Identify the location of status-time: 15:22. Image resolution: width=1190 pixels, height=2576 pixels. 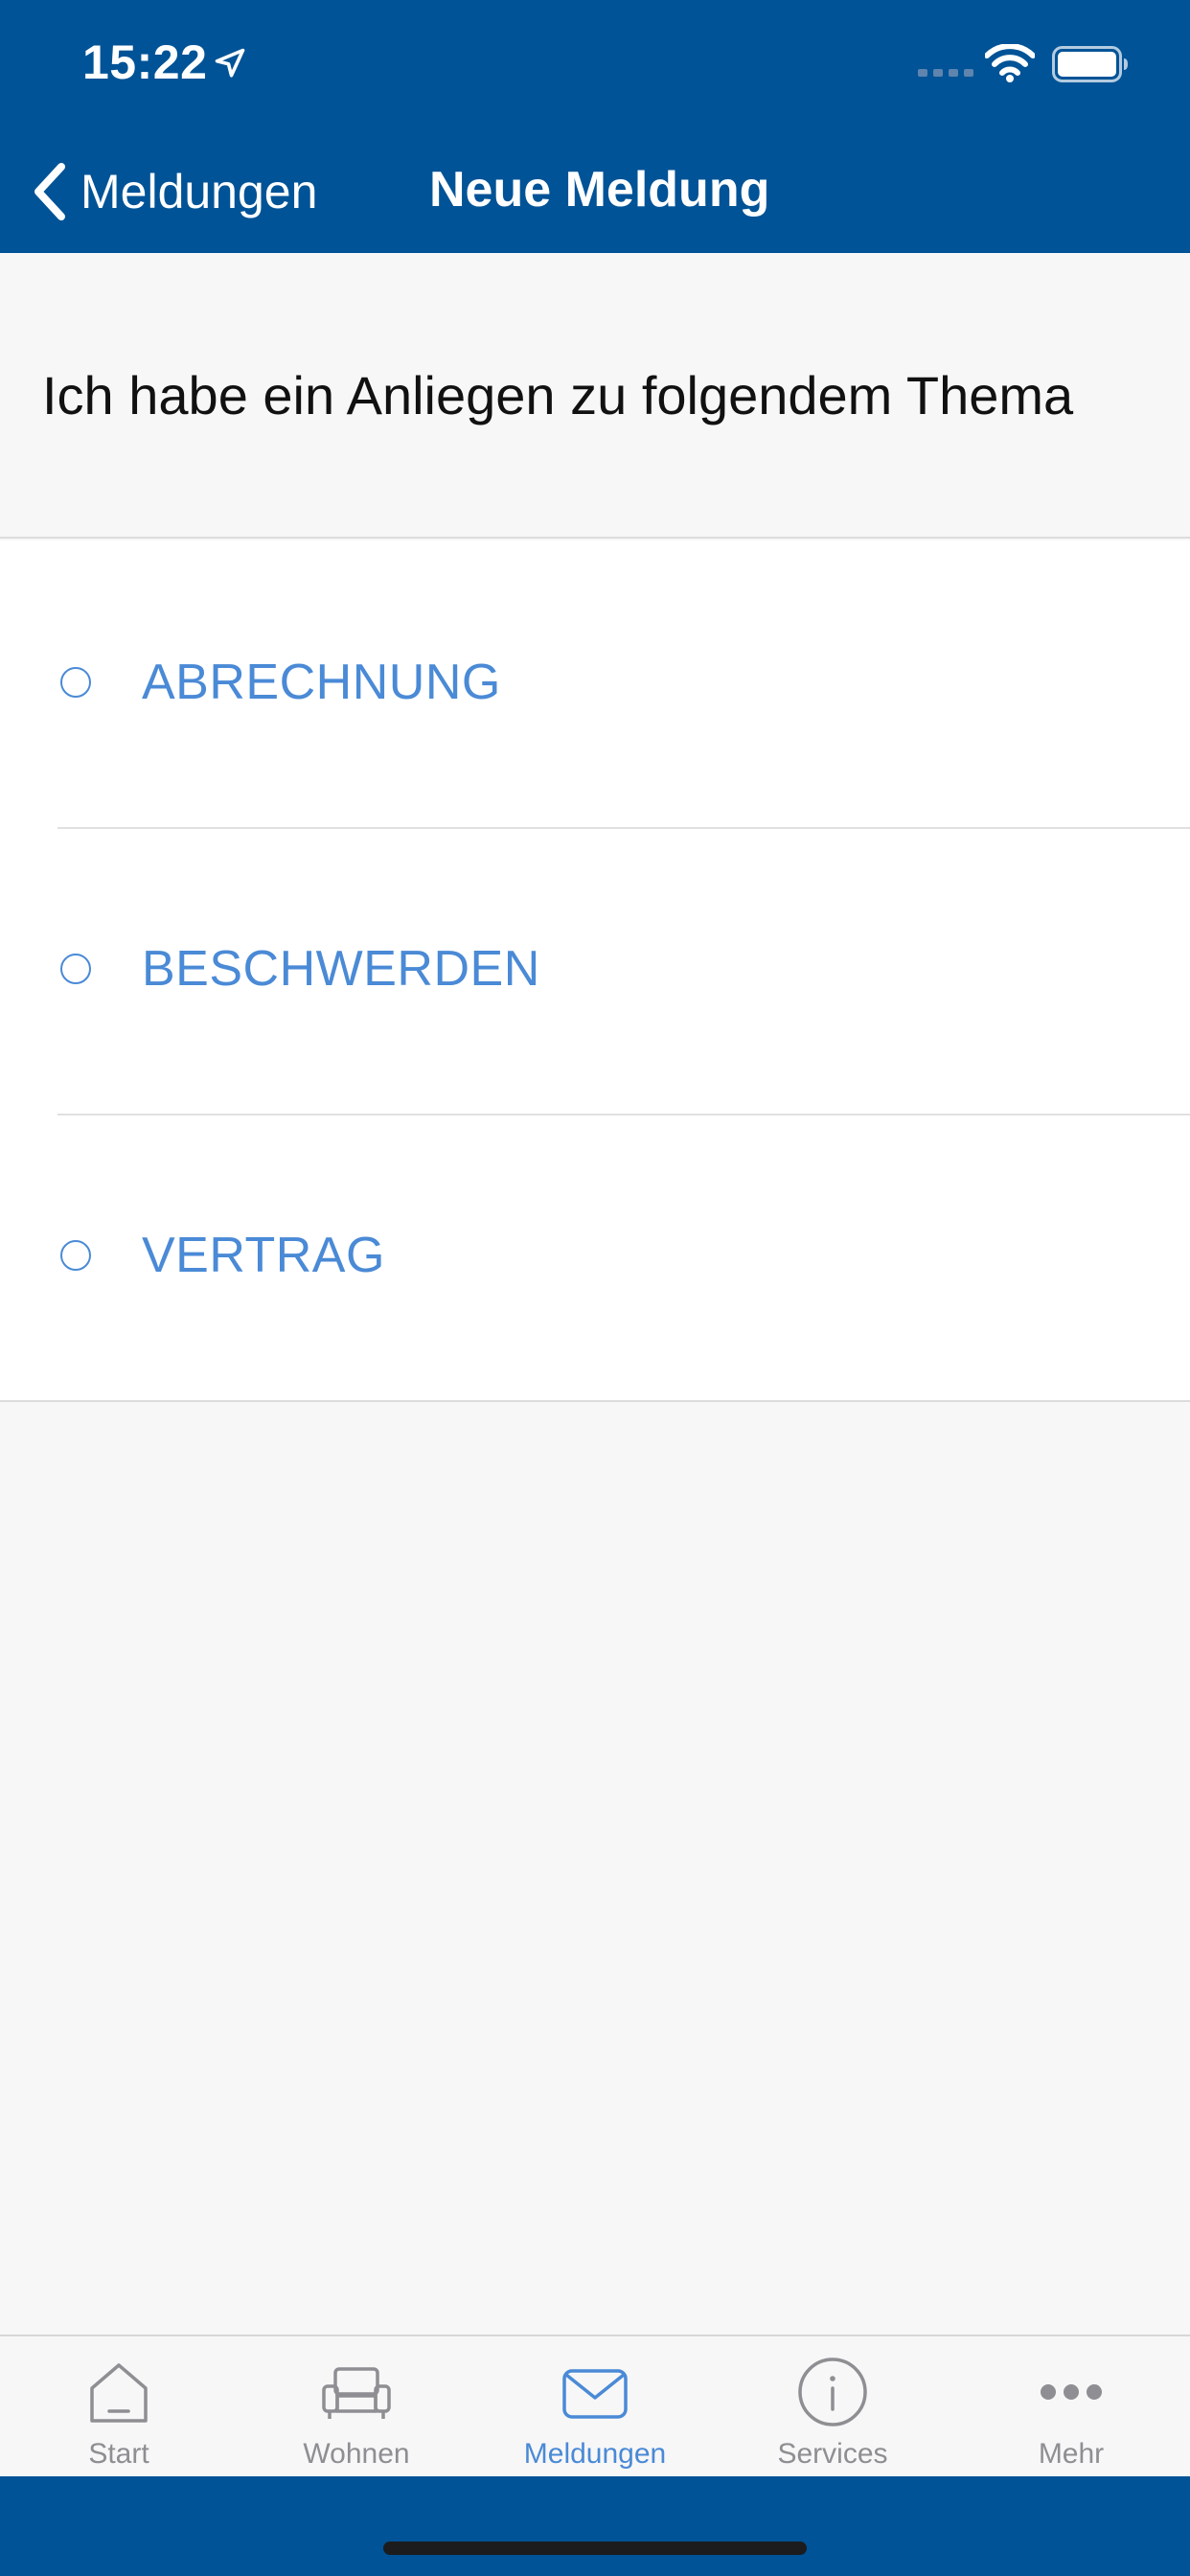
(145, 62).